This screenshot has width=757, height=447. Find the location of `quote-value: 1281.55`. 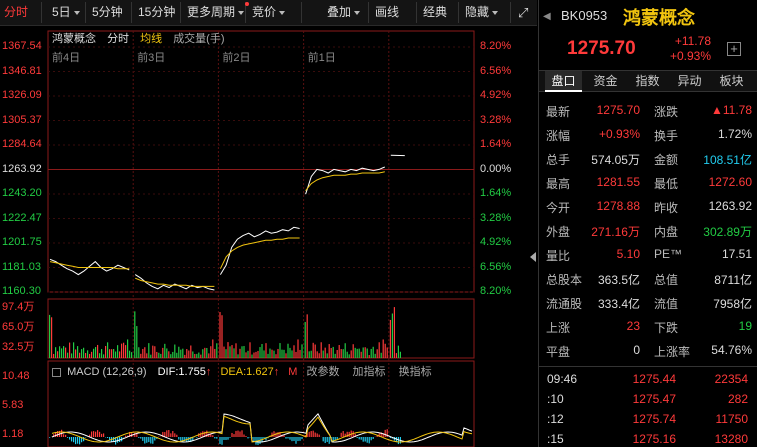

quote-value: 1281.55 is located at coordinates (618, 182).